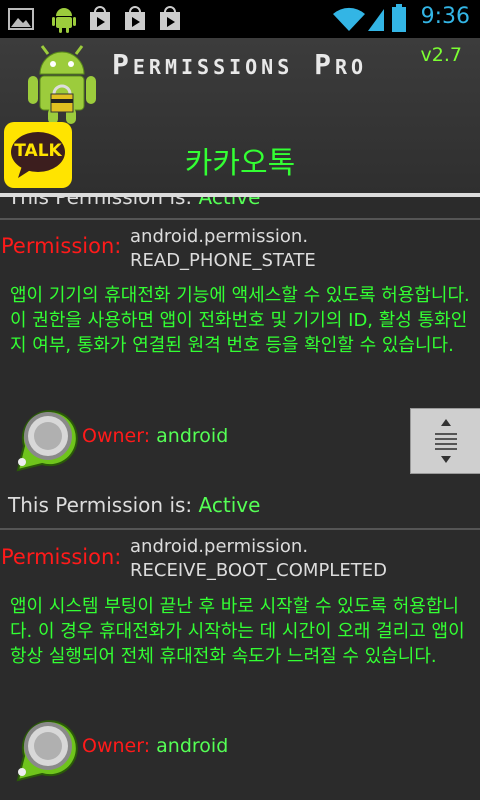  Describe the element at coordinates (240, 163) in the screenshot. I see `selected-app-name: 카카오톡` at that location.